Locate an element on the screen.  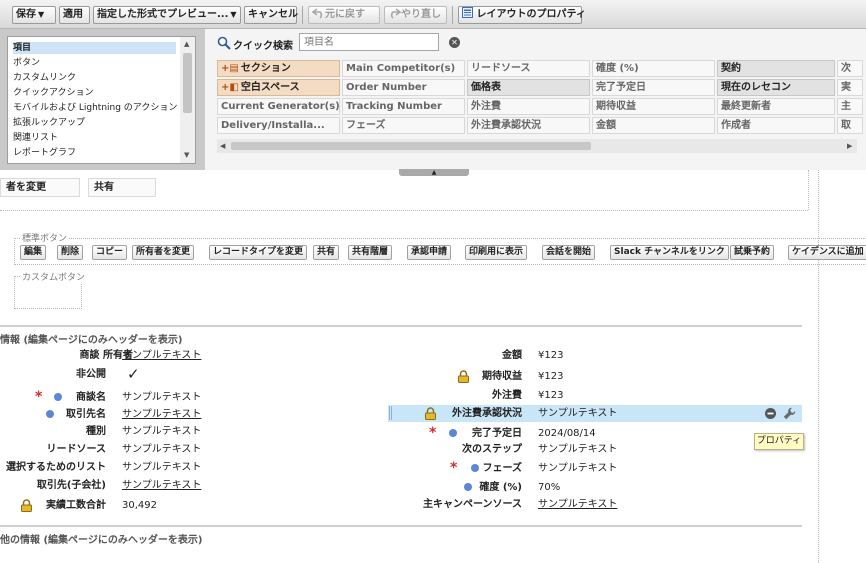
add-to-cadence-button: ケイデンスに追加 is located at coordinates (827, 252).